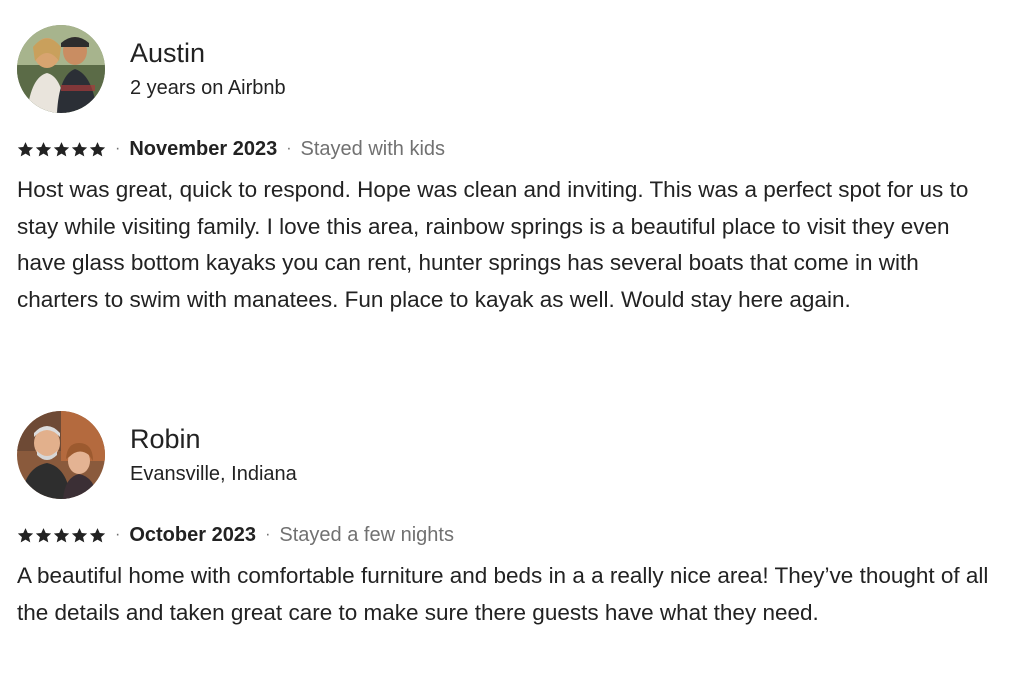 The width and height of the screenshot is (1012, 683). What do you see at coordinates (208, 88) in the screenshot?
I see `reviewer-tenure: 2 years on Airbnb` at bounding box center [208, 88].